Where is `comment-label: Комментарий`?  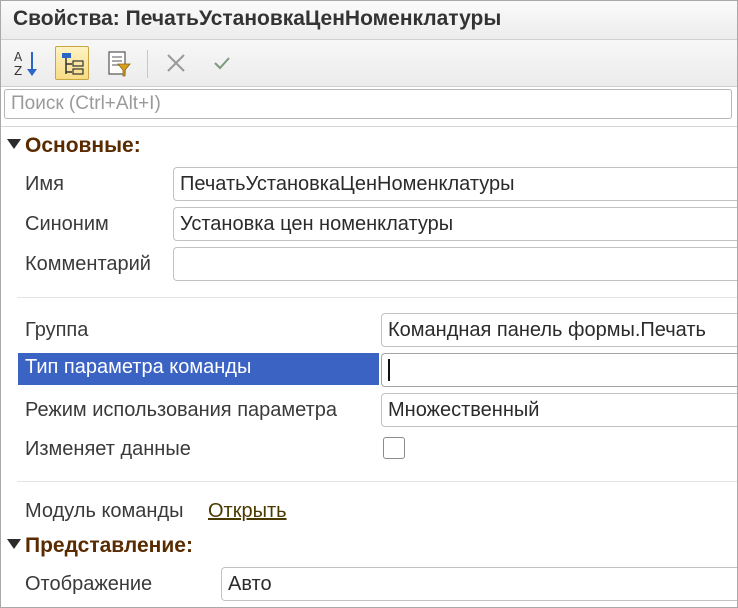 comment-label: Комментарий is located at coordinates (88, 264).